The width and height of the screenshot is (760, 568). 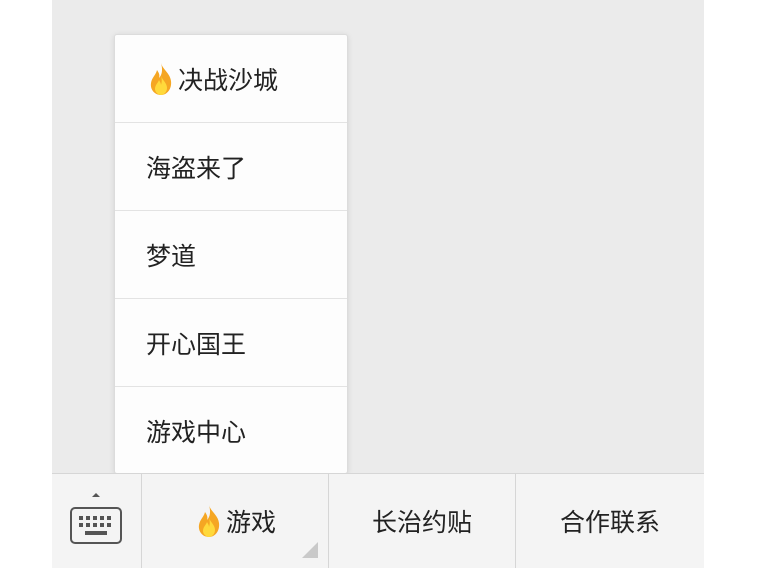 I want to click on bottom-menu-bar: 游戏 长治约贴 合作联系, so click(x=378, y=520).